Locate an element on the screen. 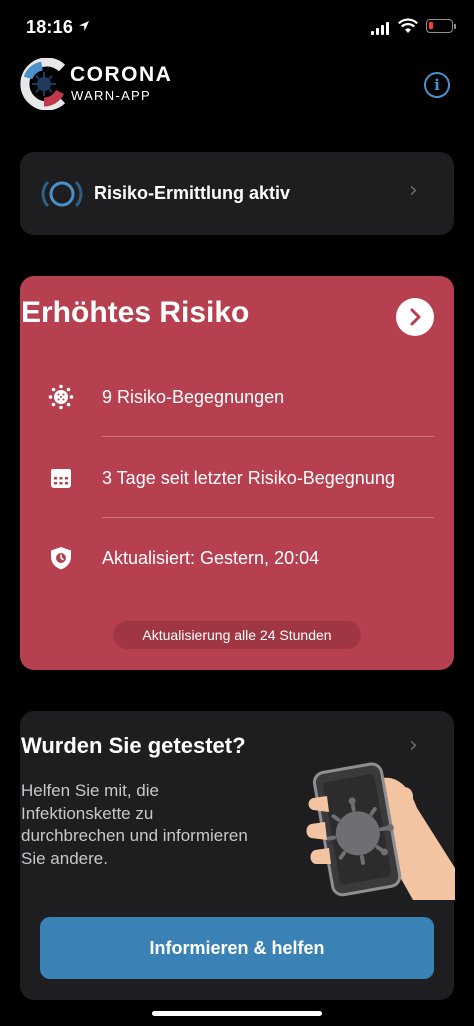 The image size is (474, 1026). location-arrow-icon is located at coordinates (84, 26).